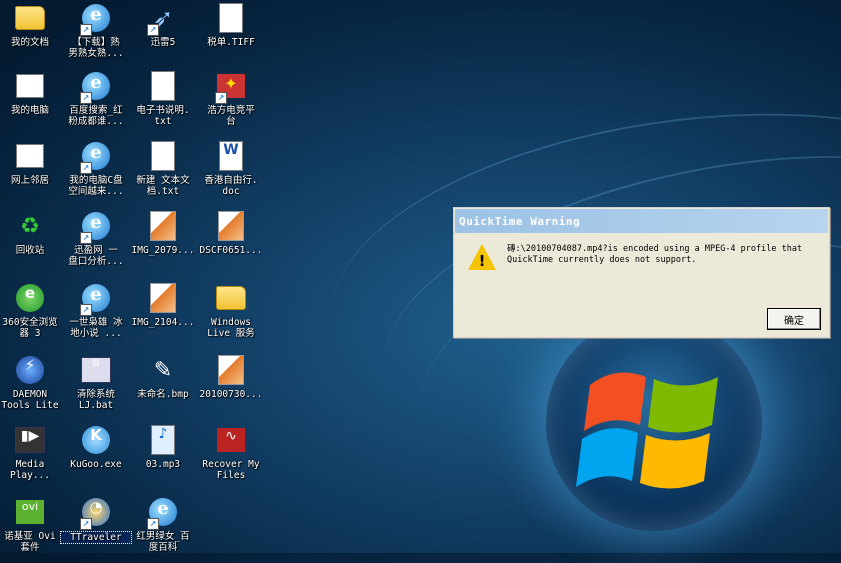 The width and height of the screenshot is (841, 563). I want to click on icon-label: TTraveler, so click(96, 537).